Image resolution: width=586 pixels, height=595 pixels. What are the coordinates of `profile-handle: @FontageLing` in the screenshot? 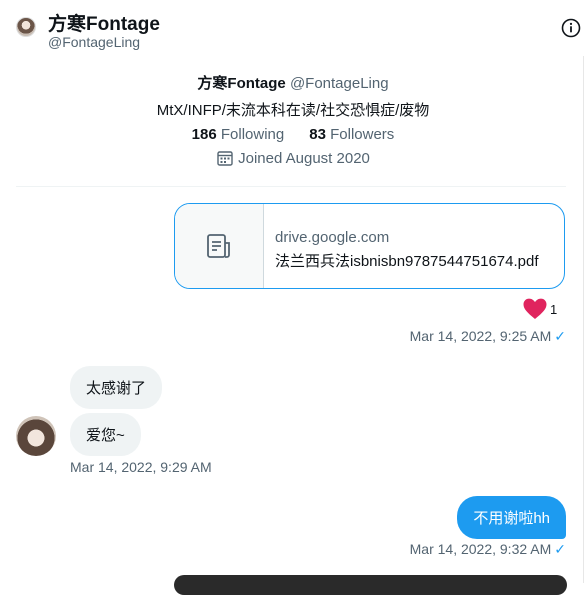 It's located at (339, 83).